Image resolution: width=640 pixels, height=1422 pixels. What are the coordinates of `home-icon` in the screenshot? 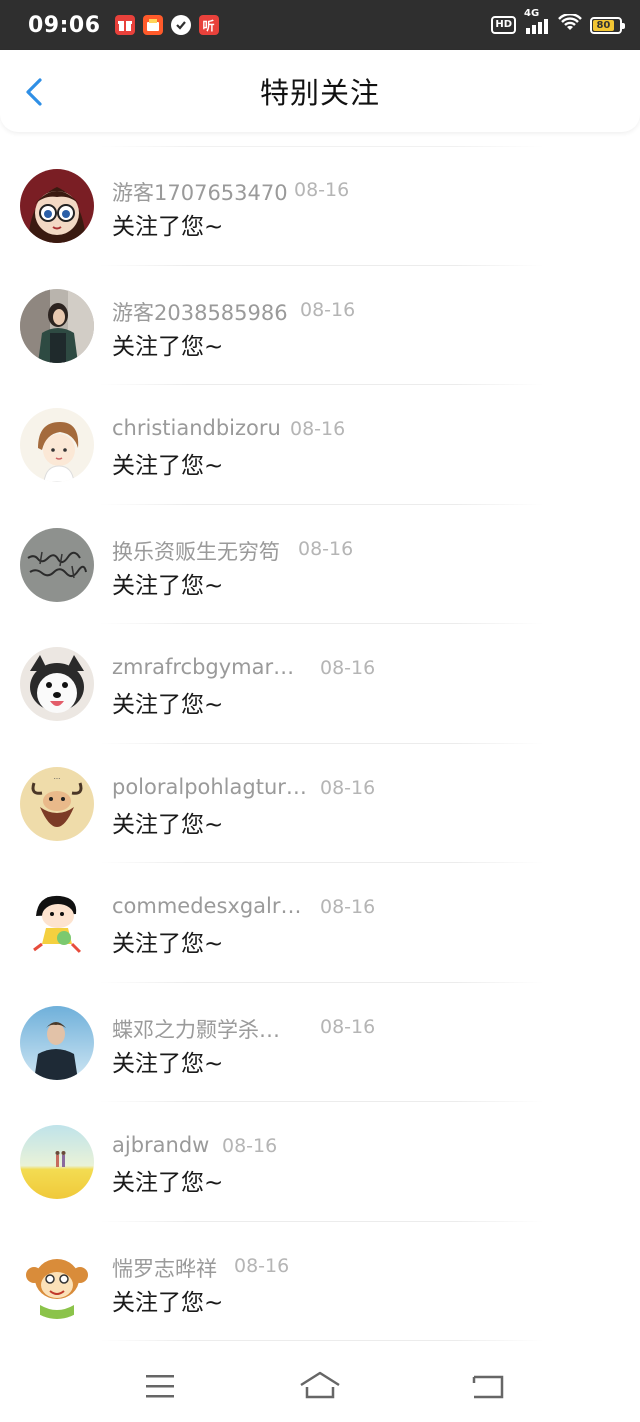 It's located at (320, 1385).